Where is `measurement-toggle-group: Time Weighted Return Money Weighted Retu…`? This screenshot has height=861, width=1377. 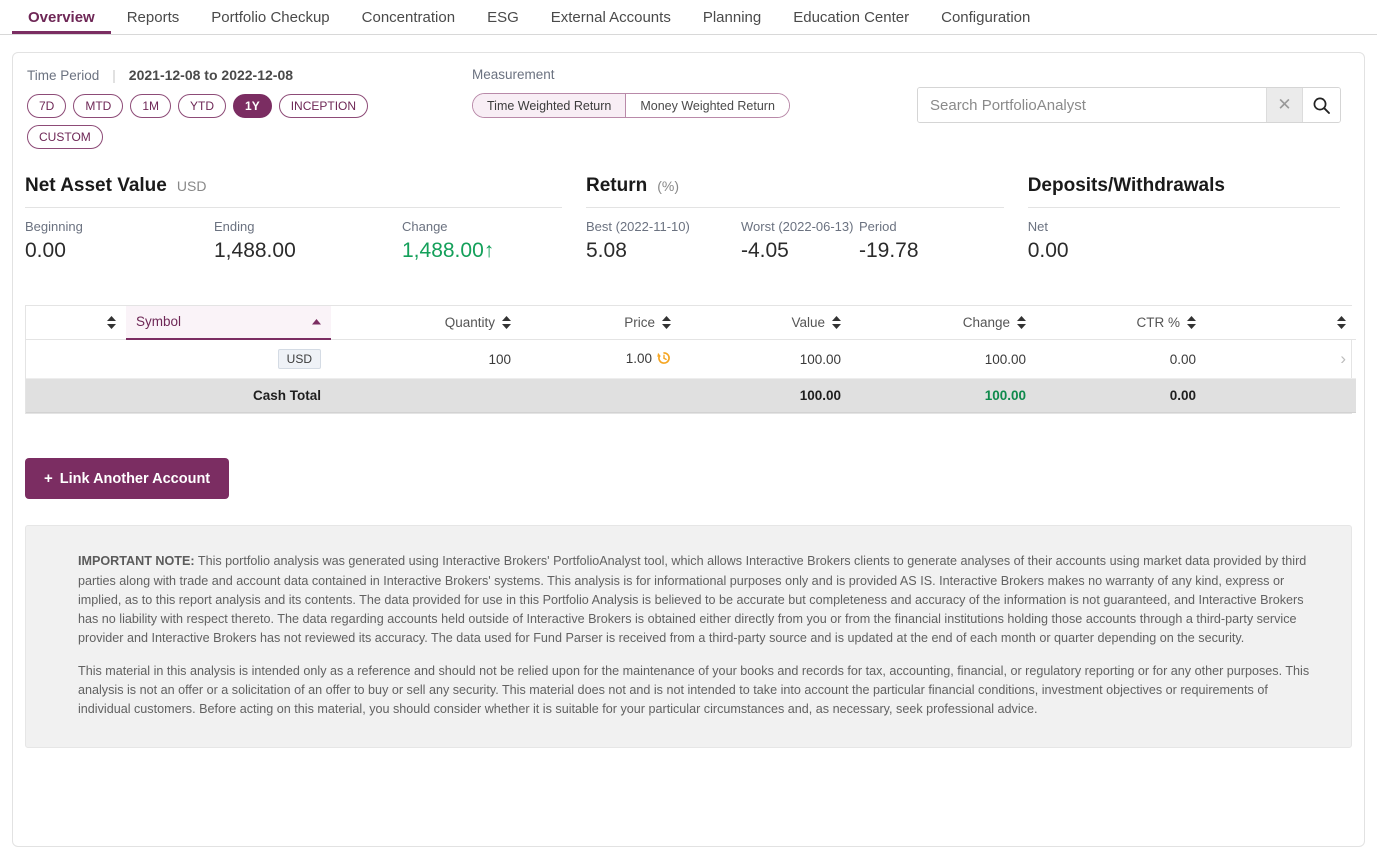
measurement-toggle-group: Time Weighted Return Money Weighted Retu… is located at coordinates (631, 105).